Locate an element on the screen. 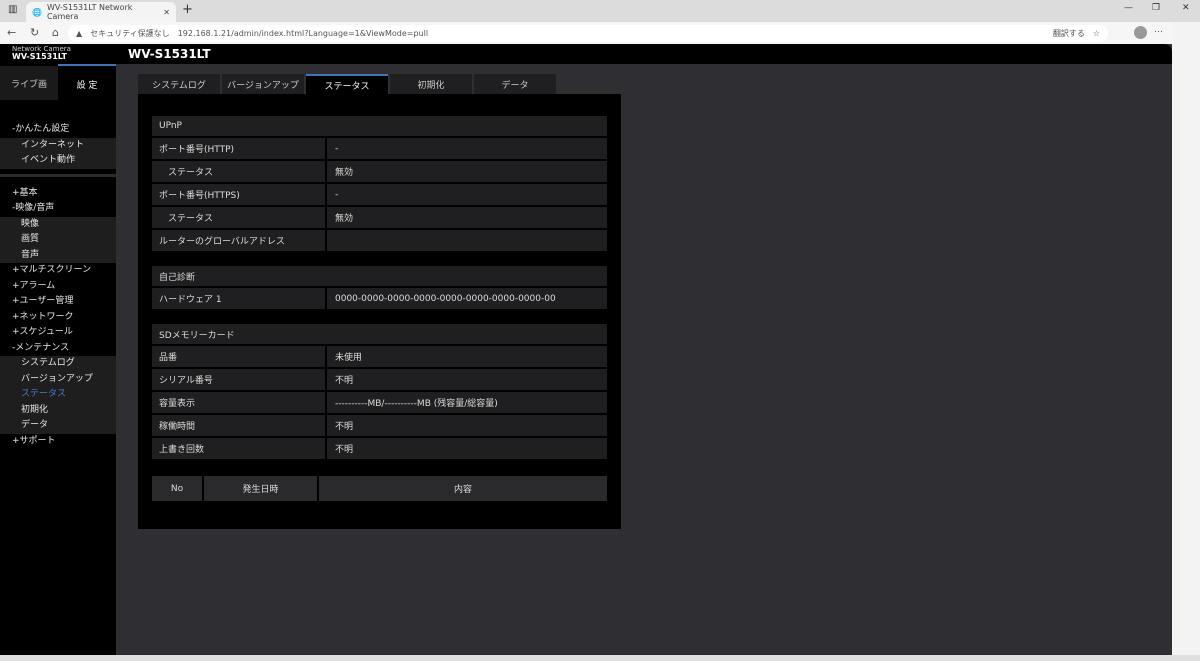 This screenshot has height=661, width=1200. row-value: 未使用 is located at coordinates (467, 357).